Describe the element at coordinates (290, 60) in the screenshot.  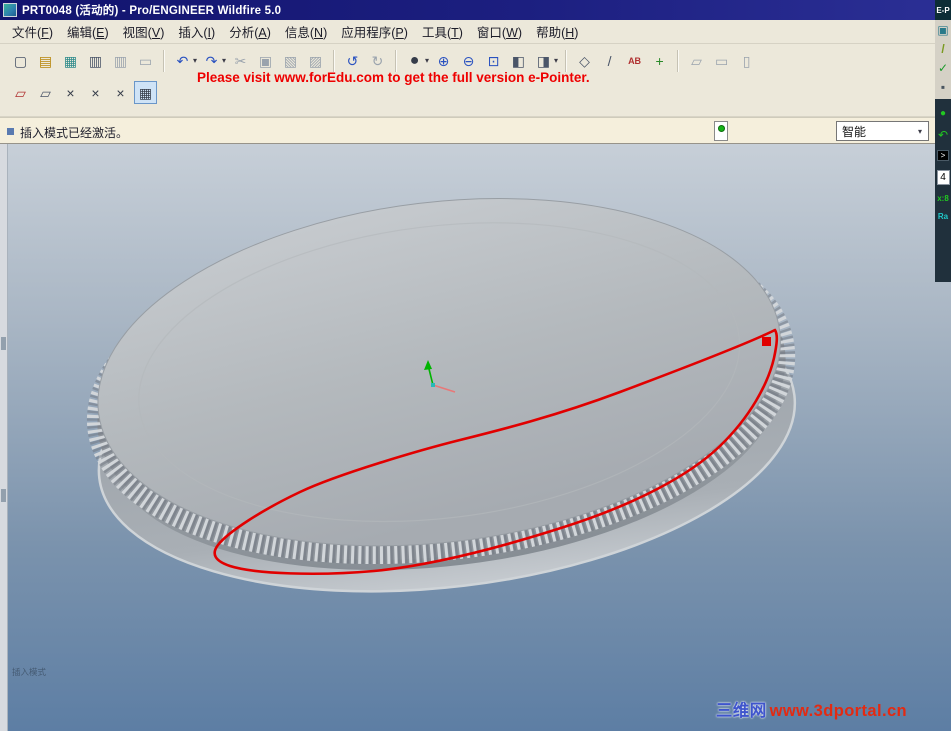
I see `paste-button: ▧` at that location.